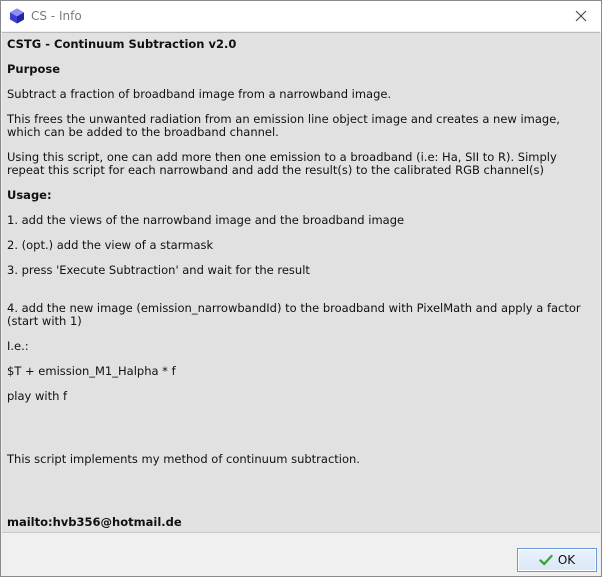 The height and width of the screenshot is (577, 602). What do you see at coordinates (301, 16) in the screenshot?
I see `title-bar: CS - Info` at bounding box center [301, 16].